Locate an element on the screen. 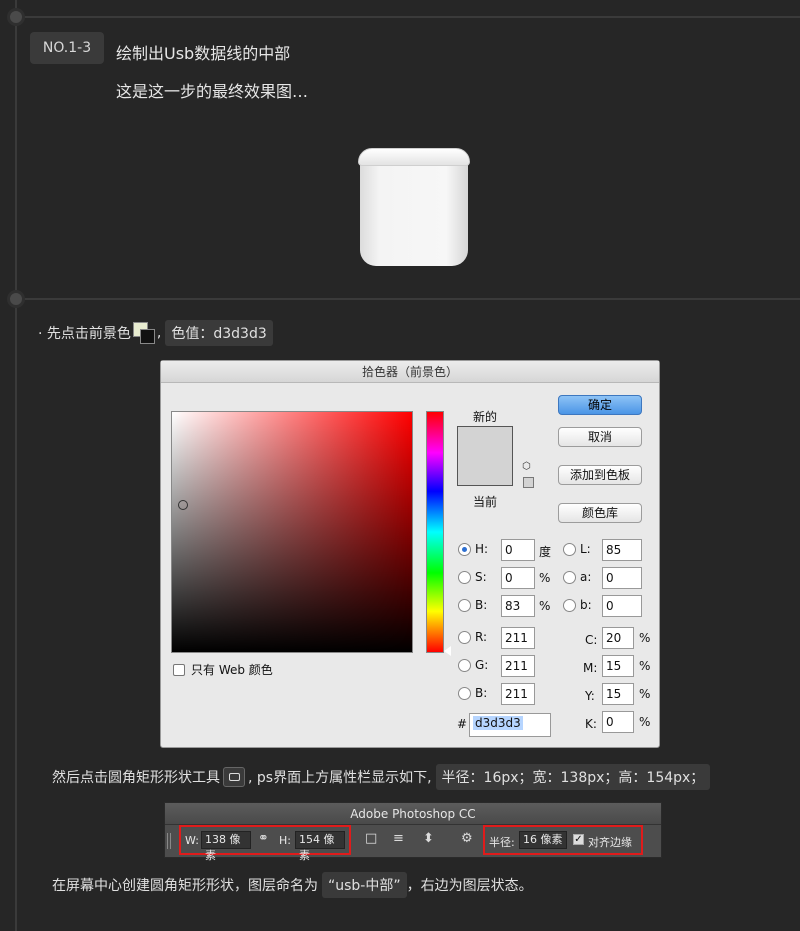  saturation-radio-button is located at coordinates (464, 577).